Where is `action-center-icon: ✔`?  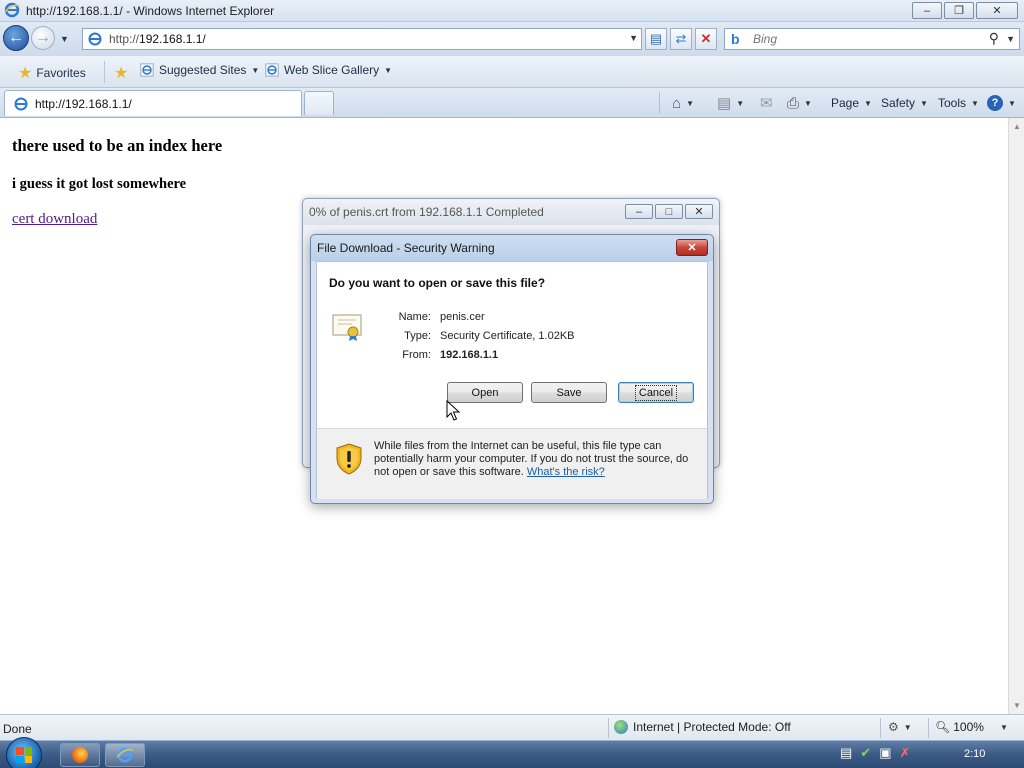
action-center-icon: ✔ is located at coordinates (865, 753).